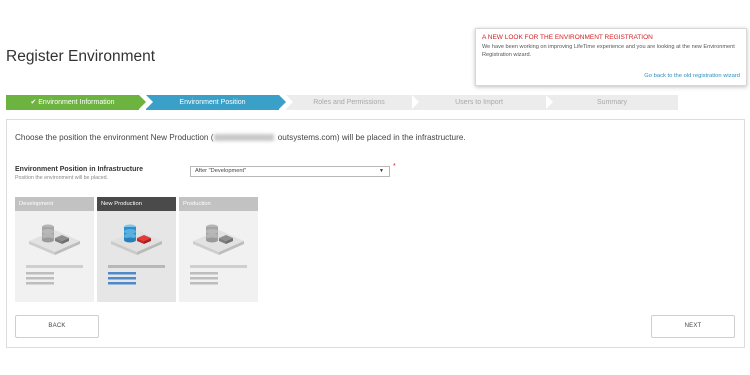 This screenshot has height=375, width=750. What do you see at coordinates (79, 169) in the screenshot?
I see `position-field-label: Environment Position in Infrastructure` at bounding box center [79, 169].